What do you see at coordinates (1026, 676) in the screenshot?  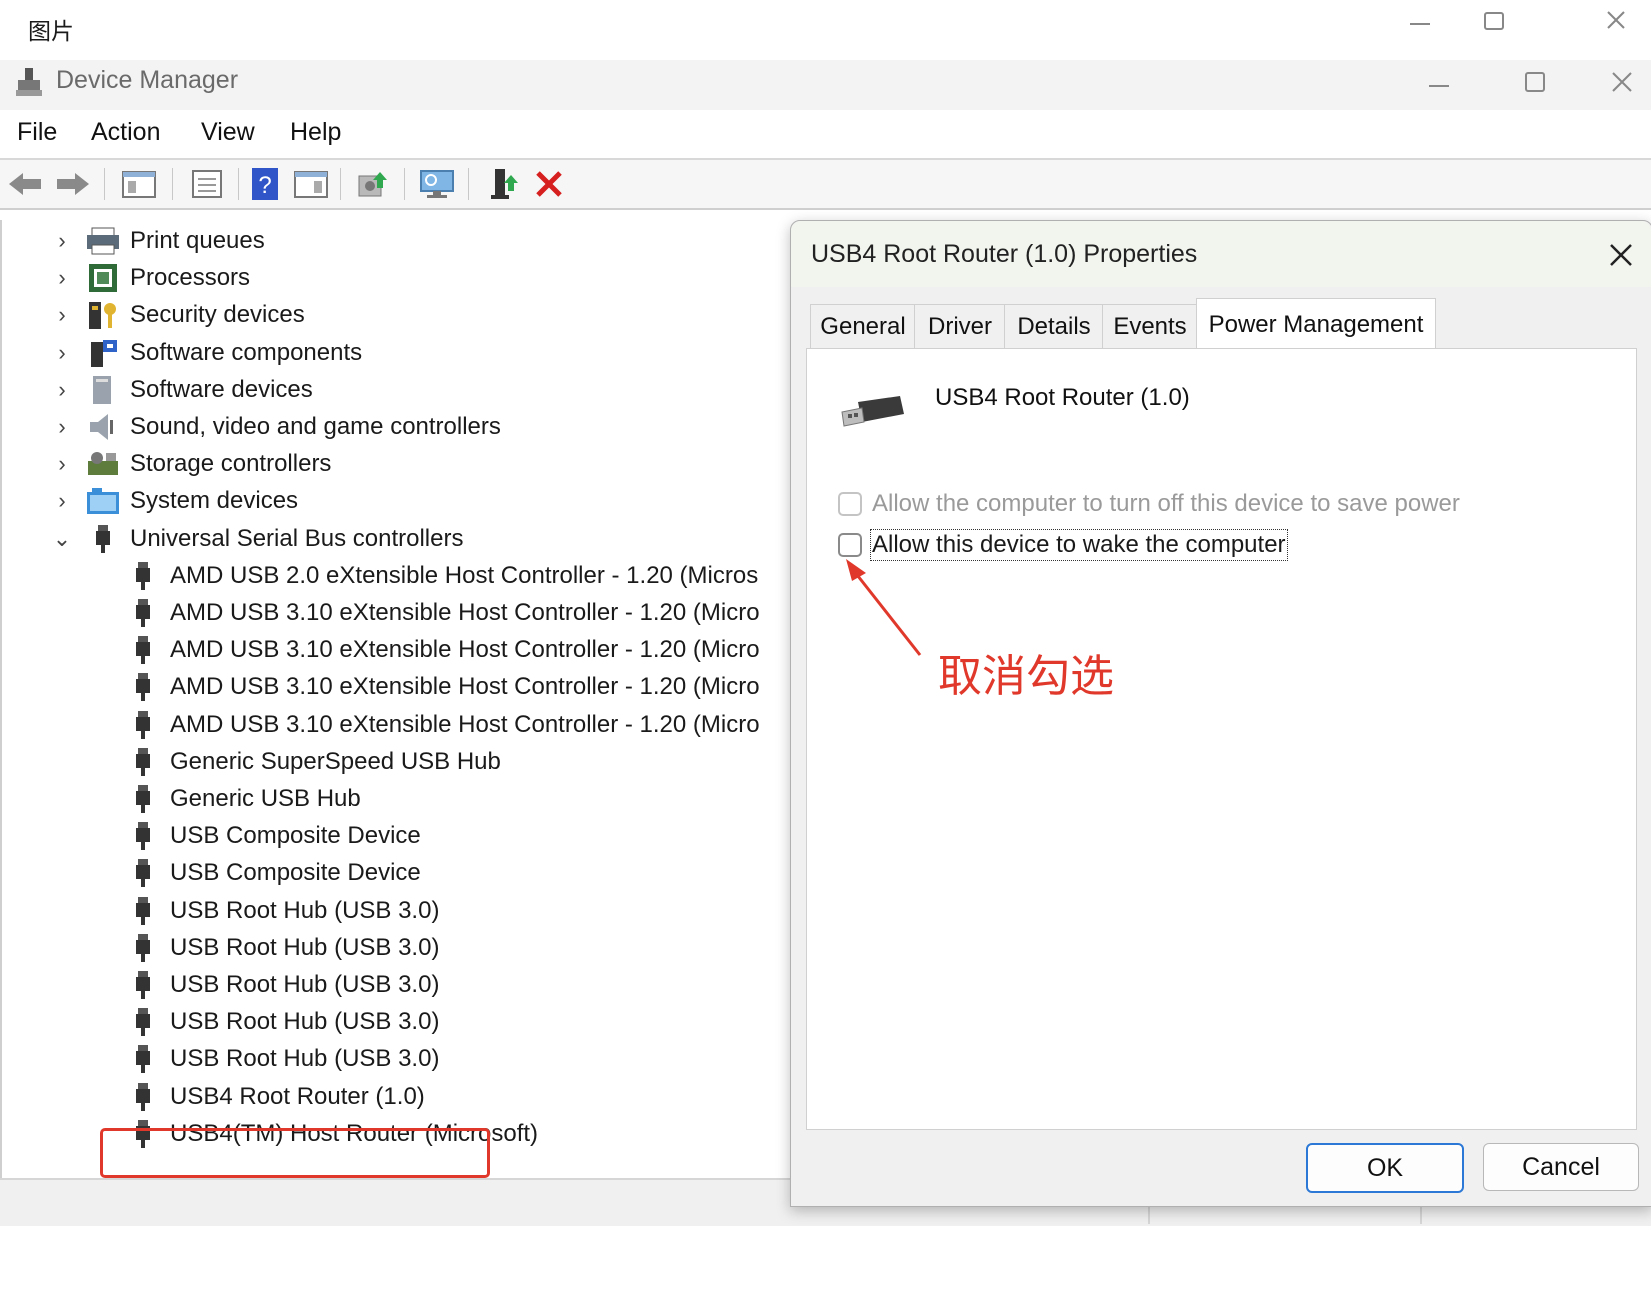 I see `annotation-label: 取消勾选` at bounding box center [1026, 676].